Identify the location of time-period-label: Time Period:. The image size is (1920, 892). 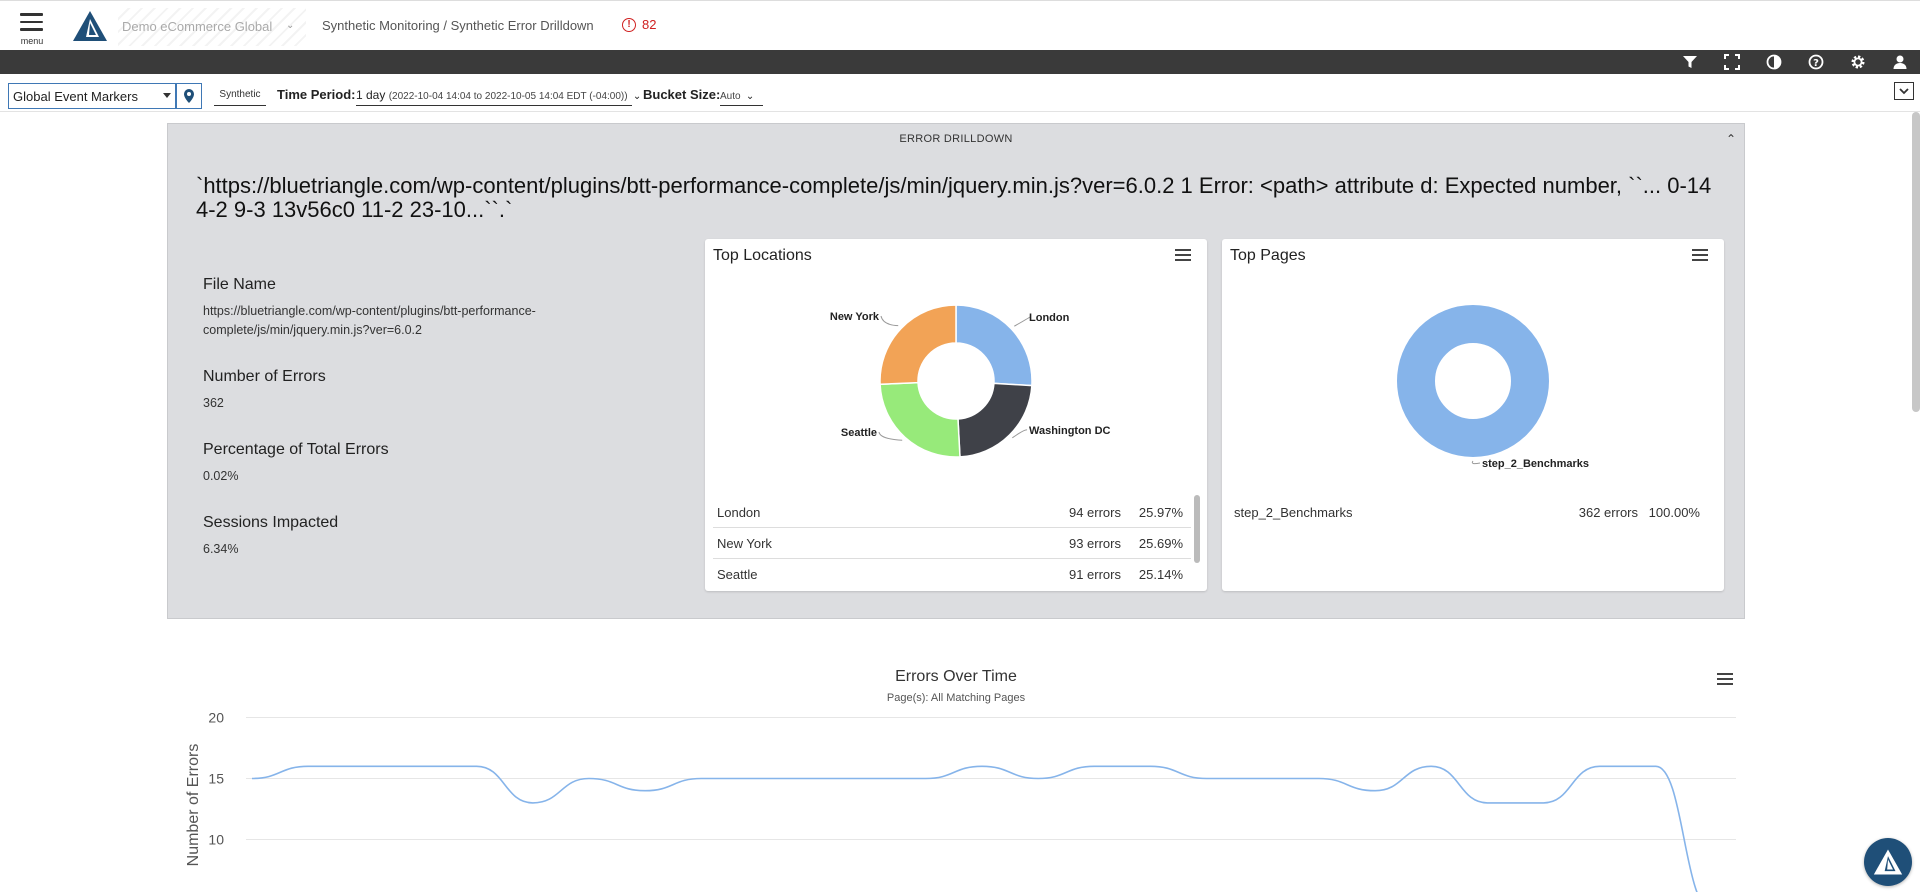
(316, 94).